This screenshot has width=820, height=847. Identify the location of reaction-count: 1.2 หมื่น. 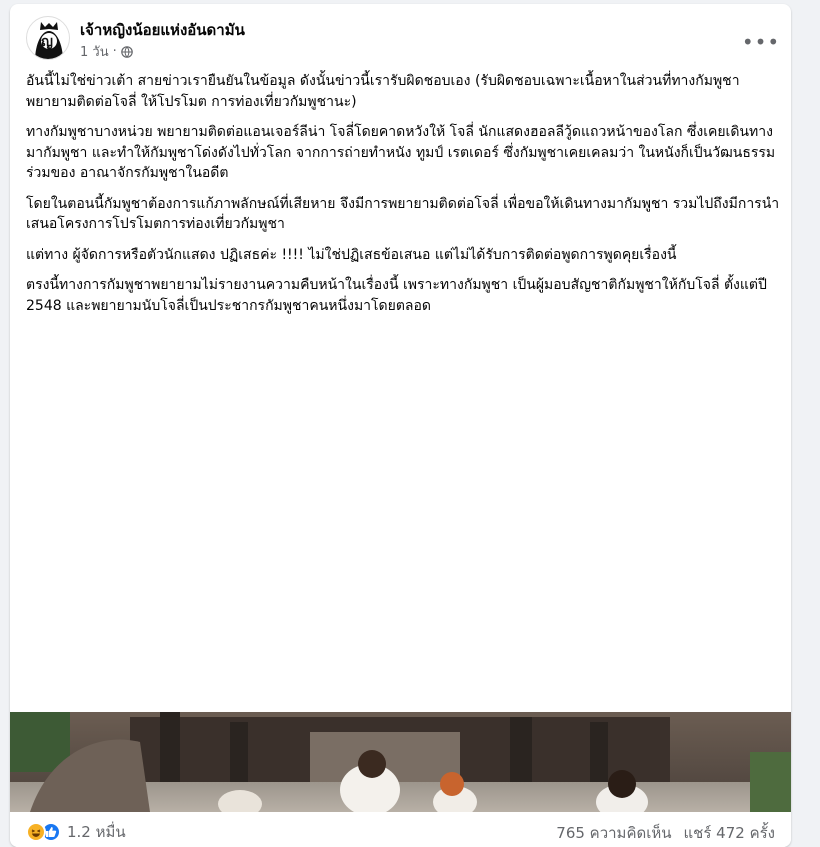
(96, 832).